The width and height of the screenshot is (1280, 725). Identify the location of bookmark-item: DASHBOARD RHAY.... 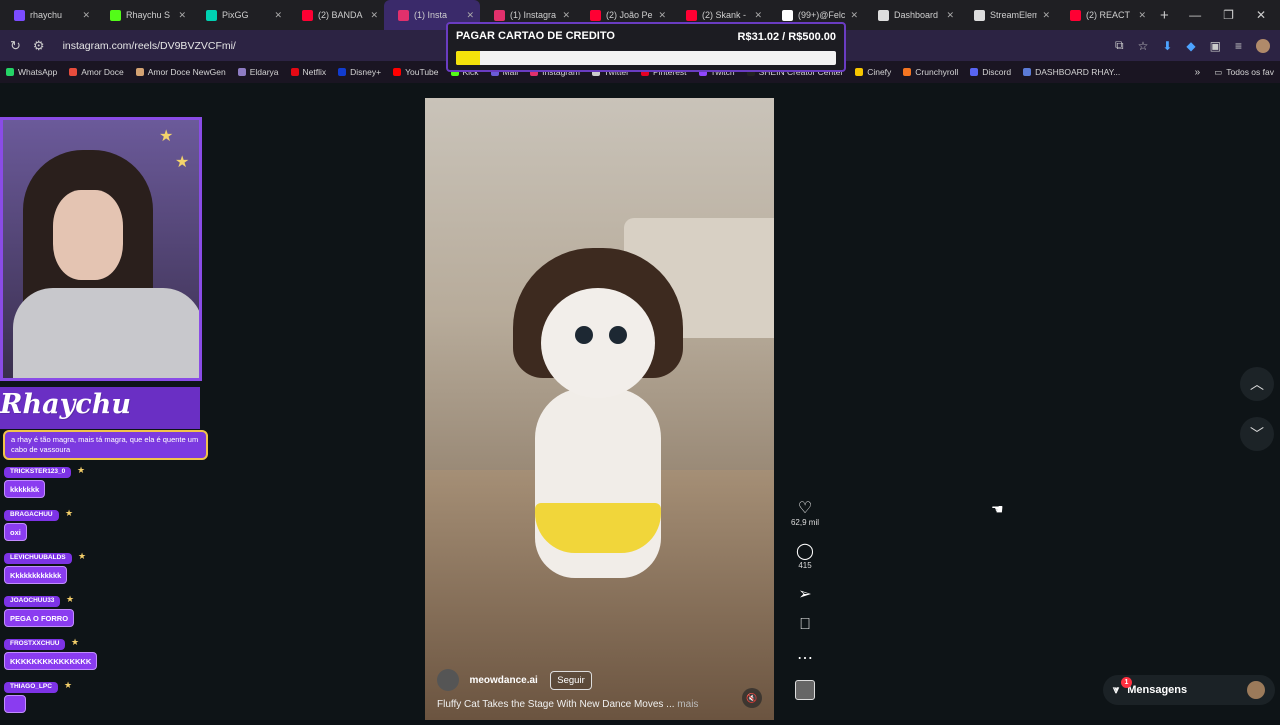
(1071, 72).